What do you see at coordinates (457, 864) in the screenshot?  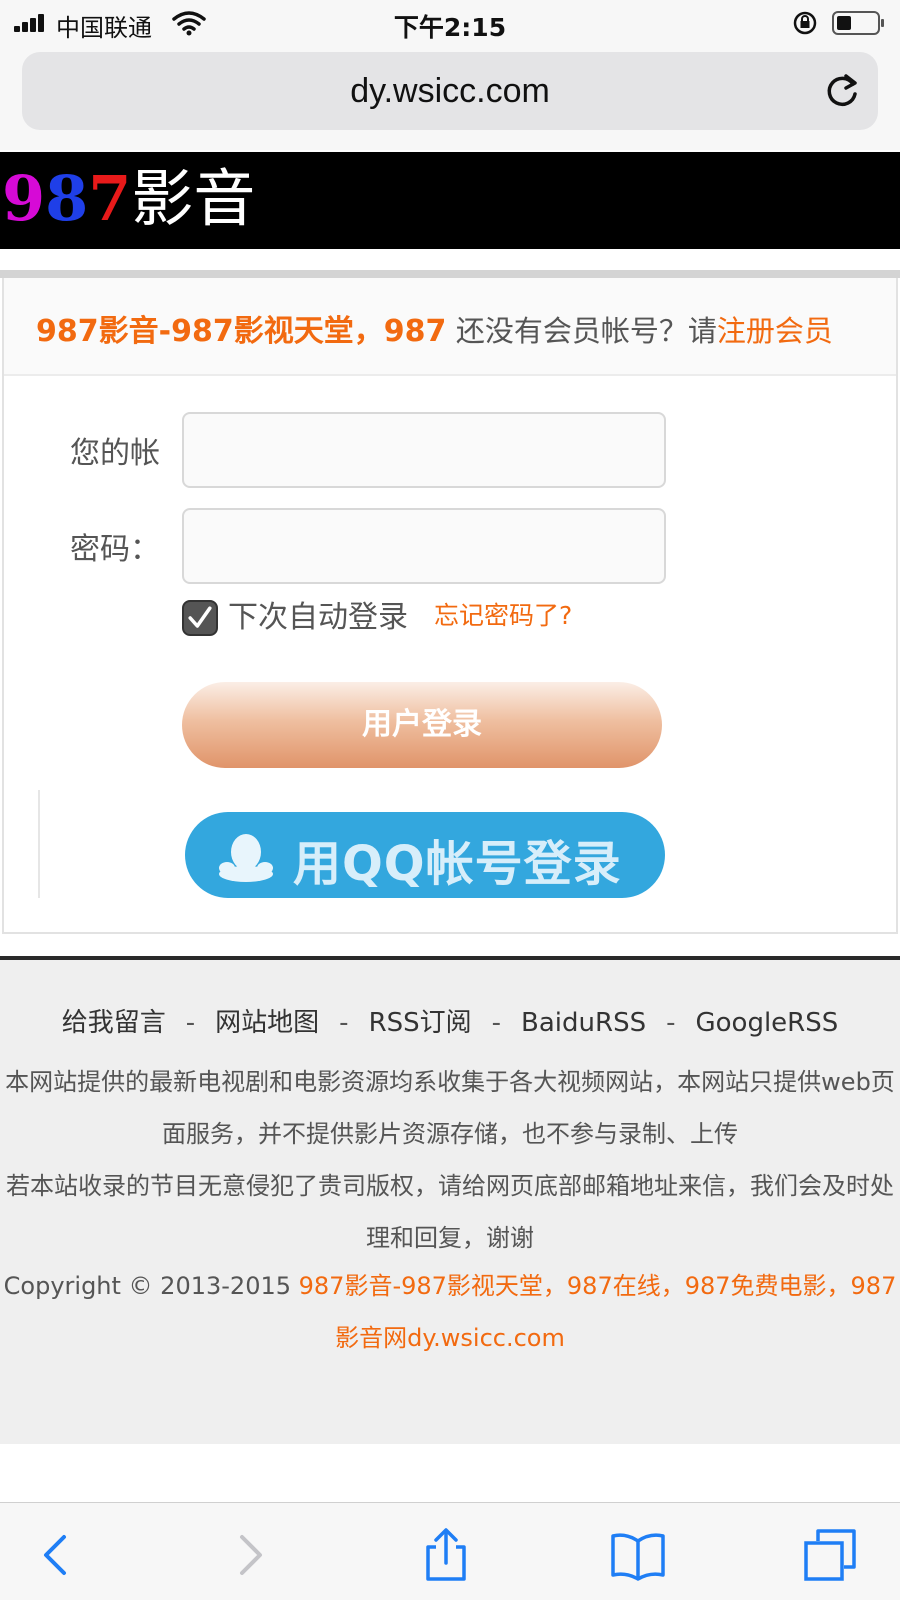 I see `qq-button-label: 用QQ帐号登录` at bounding box center [457, 864].